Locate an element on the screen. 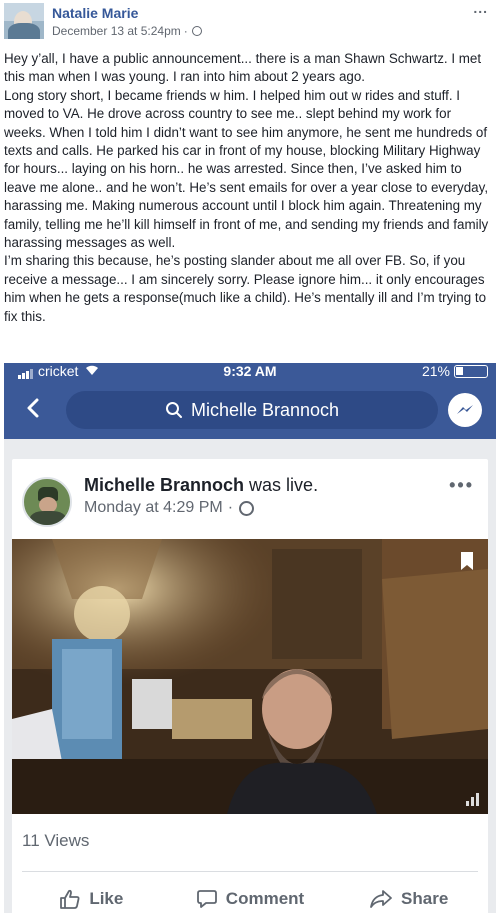 The height and width of the screenshot is (913, 496). card-meta: Monday at 4:29 PM · is located at coordinates (169, 508).